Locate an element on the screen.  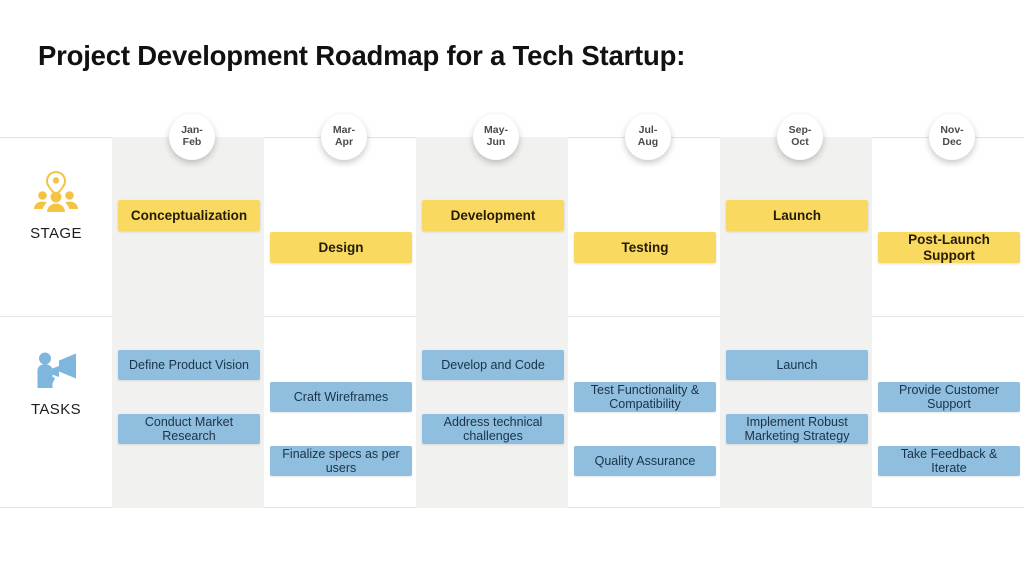
stage-bar-label: Conceptualization is located at coordinates (189, 215).